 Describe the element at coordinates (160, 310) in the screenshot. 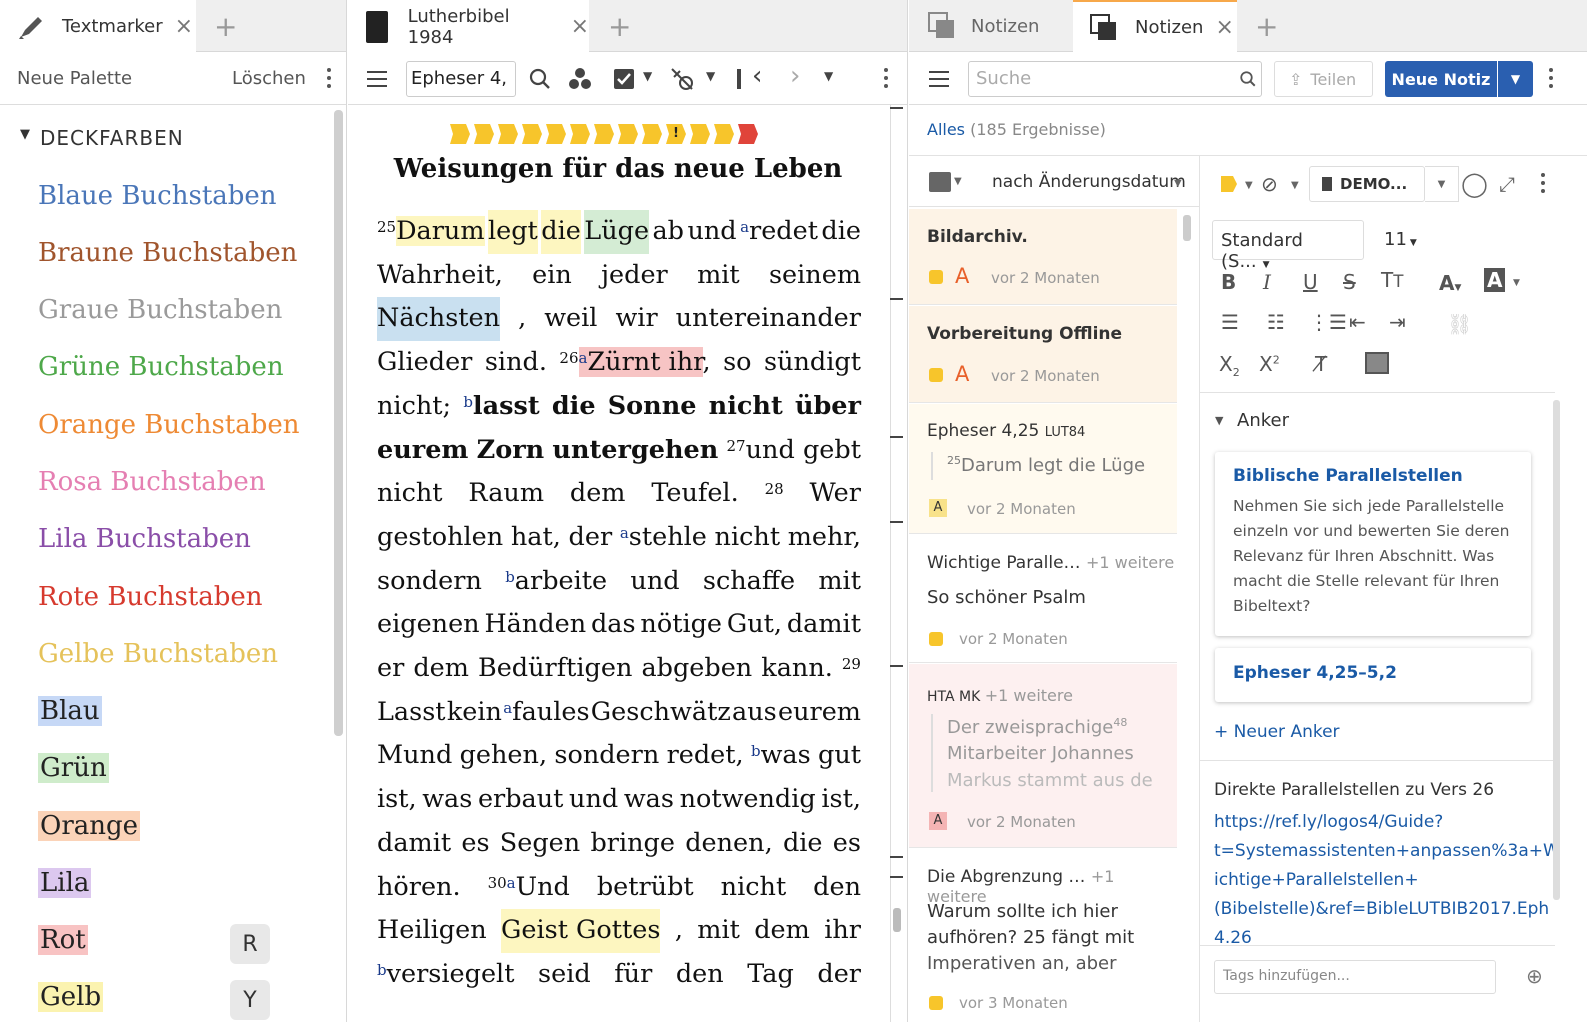

I see `style-gray-letters: Graue Buchstaben` at that location.